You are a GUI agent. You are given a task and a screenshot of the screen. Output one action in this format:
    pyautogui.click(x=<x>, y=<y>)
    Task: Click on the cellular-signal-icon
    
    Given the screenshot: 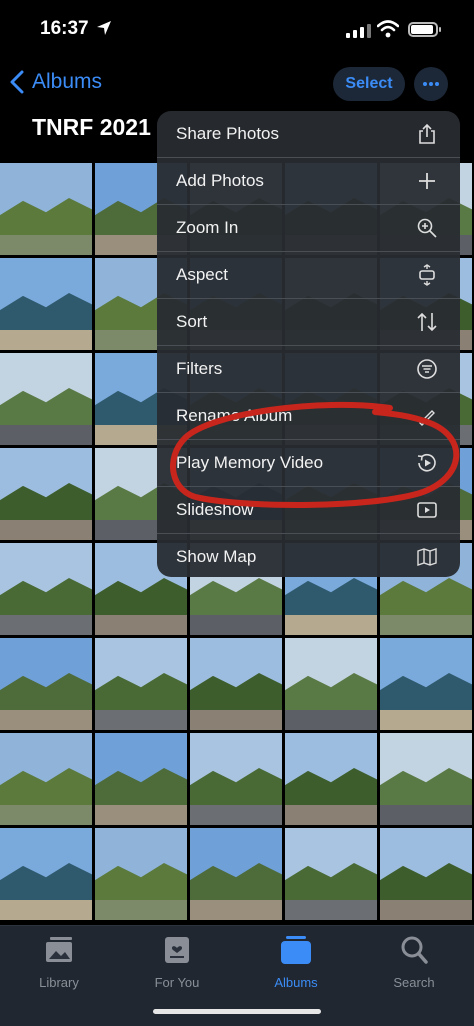 What is the action you would take?
    pyautogui.click(x=358, y=31)
    